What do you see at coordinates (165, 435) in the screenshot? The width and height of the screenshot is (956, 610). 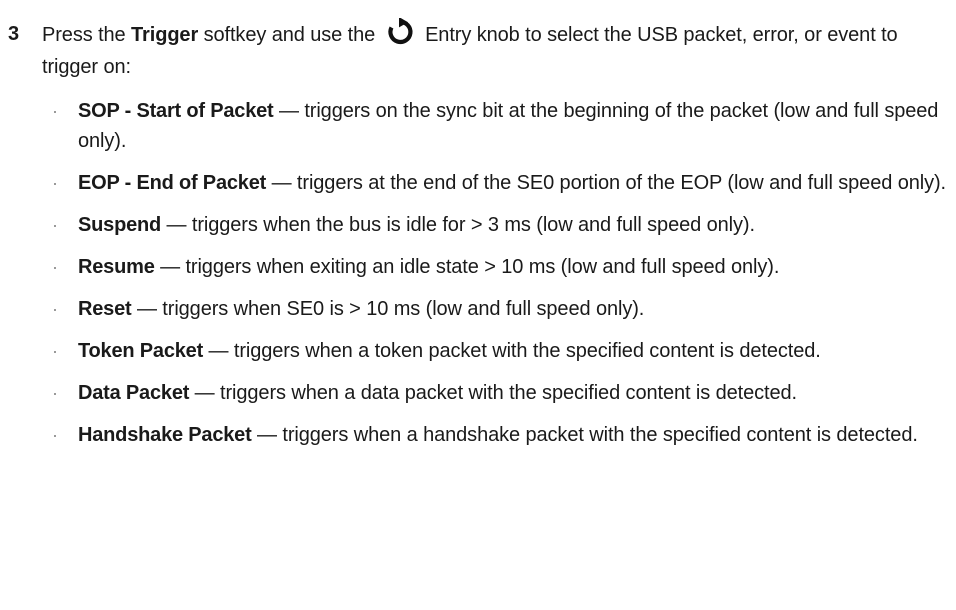 I see `option-term: Handshake Packet` at bounding box center [165, 435].